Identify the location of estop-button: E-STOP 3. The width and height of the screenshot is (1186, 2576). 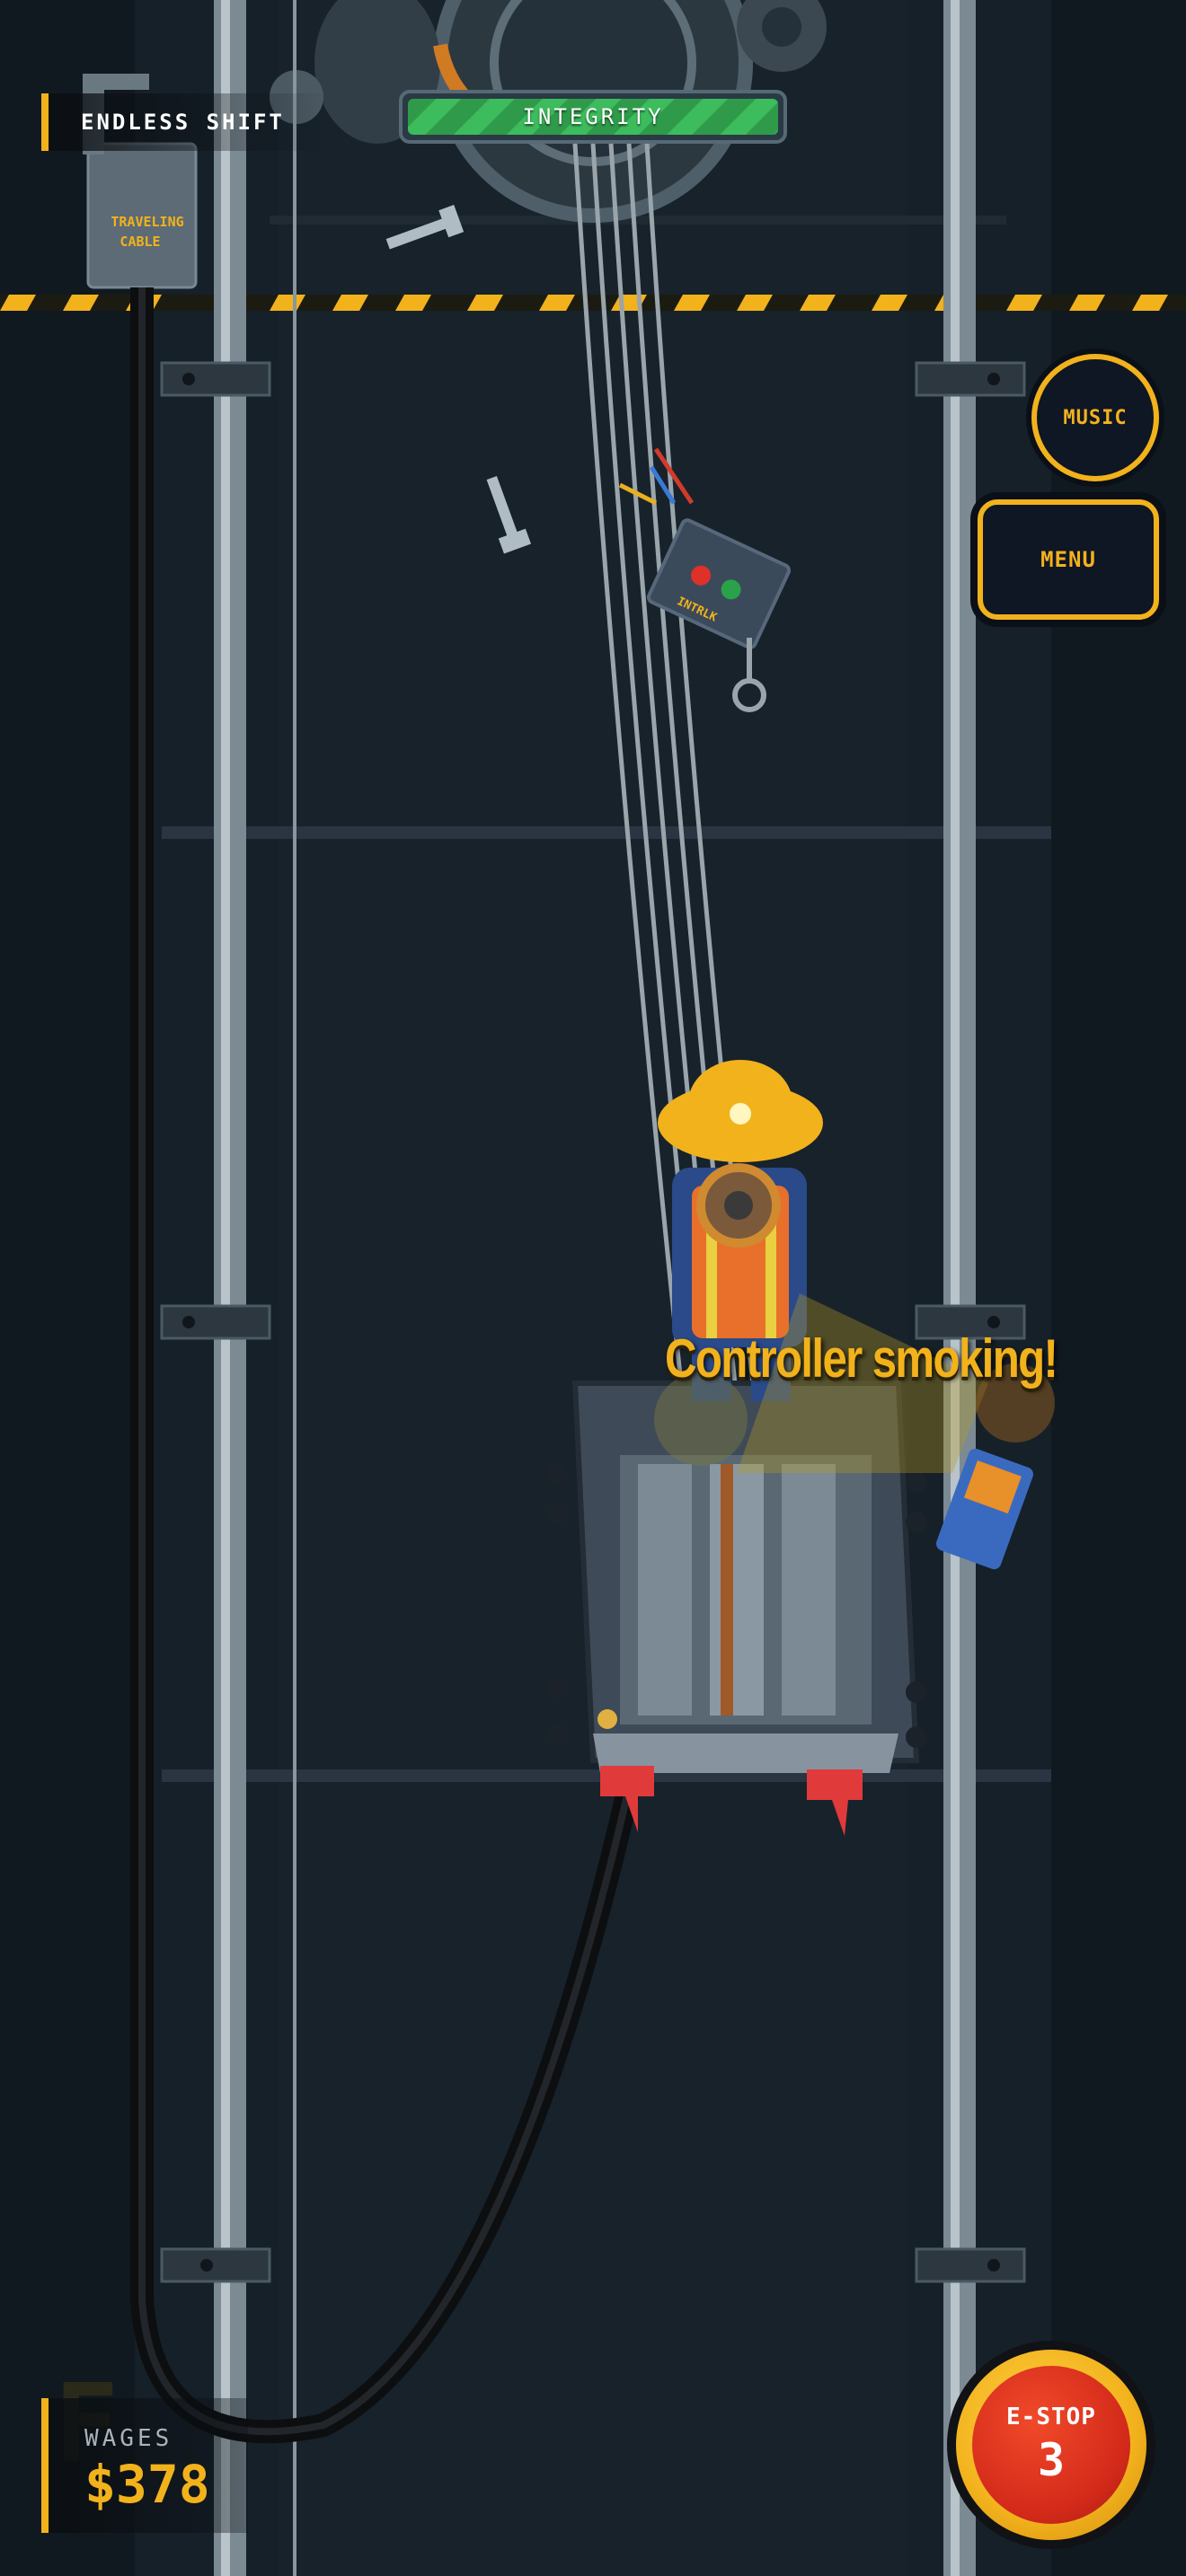
(1051, 2445).